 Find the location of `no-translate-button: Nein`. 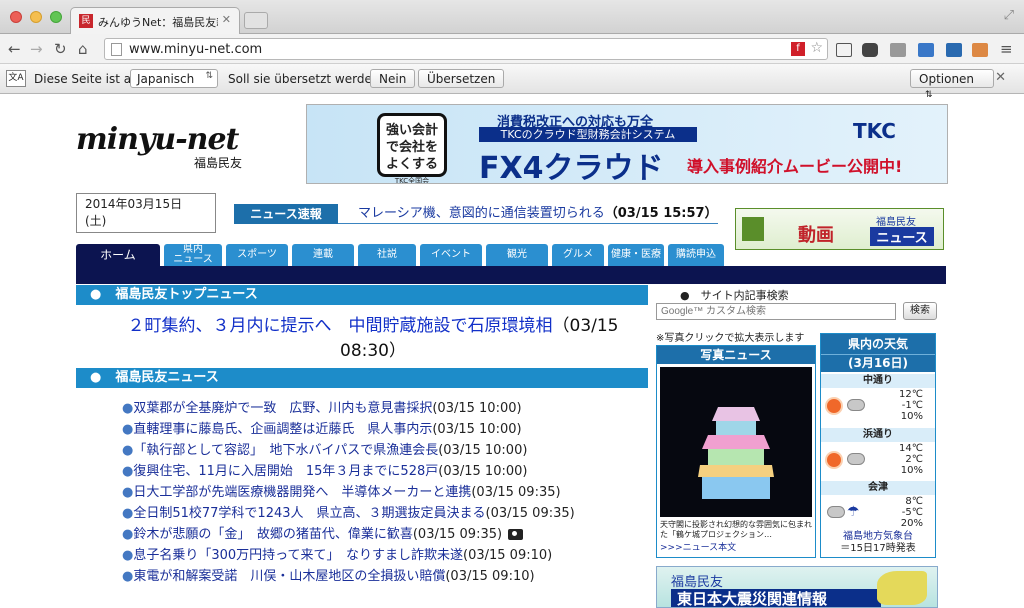

no-translate-button: Nein is located at coordinates (393, 78).